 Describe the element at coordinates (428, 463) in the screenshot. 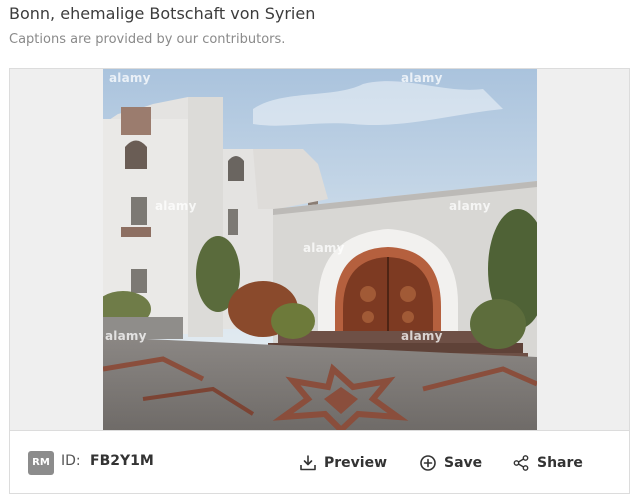

I see `plus-circle-icon` at that location.